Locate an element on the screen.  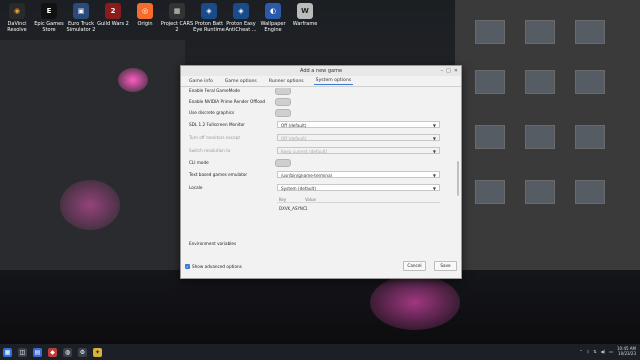
battery-icon: ▭ is located at coordinates (611, 351).